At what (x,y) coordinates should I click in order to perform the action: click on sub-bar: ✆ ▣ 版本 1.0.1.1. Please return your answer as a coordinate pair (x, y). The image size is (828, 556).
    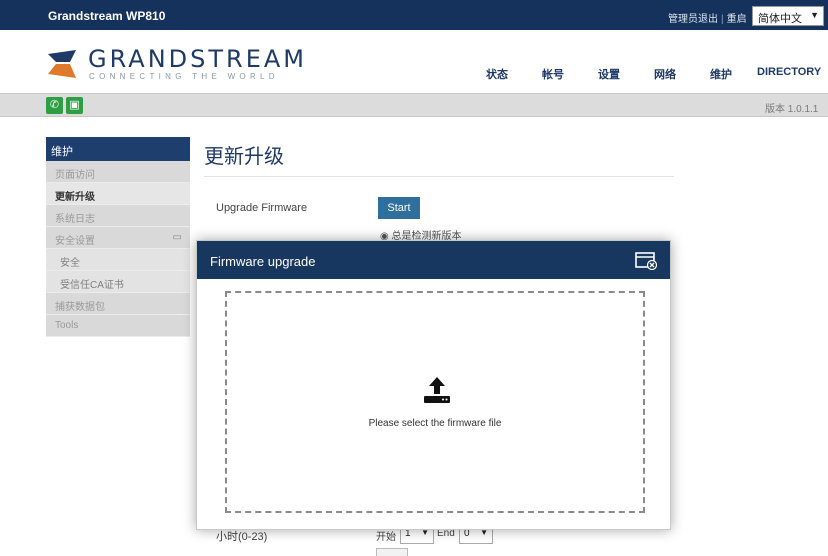
    Looking at the image, I should click on (414, 105).